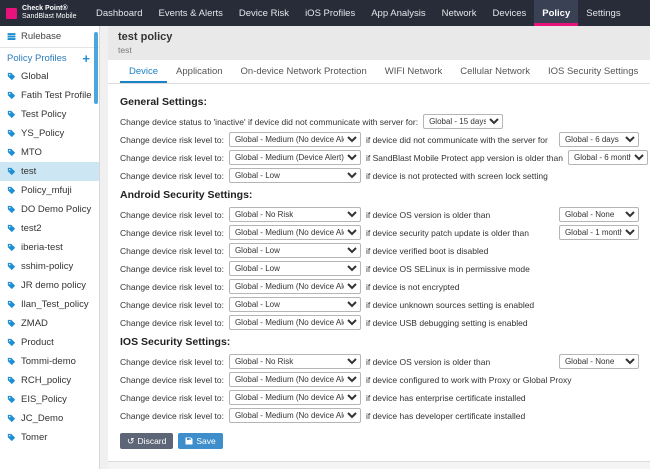 The width and height of the screenshot is (650, 469). I want to click on sidebar-item-test-policy: Test Policy, so click(49, 114).